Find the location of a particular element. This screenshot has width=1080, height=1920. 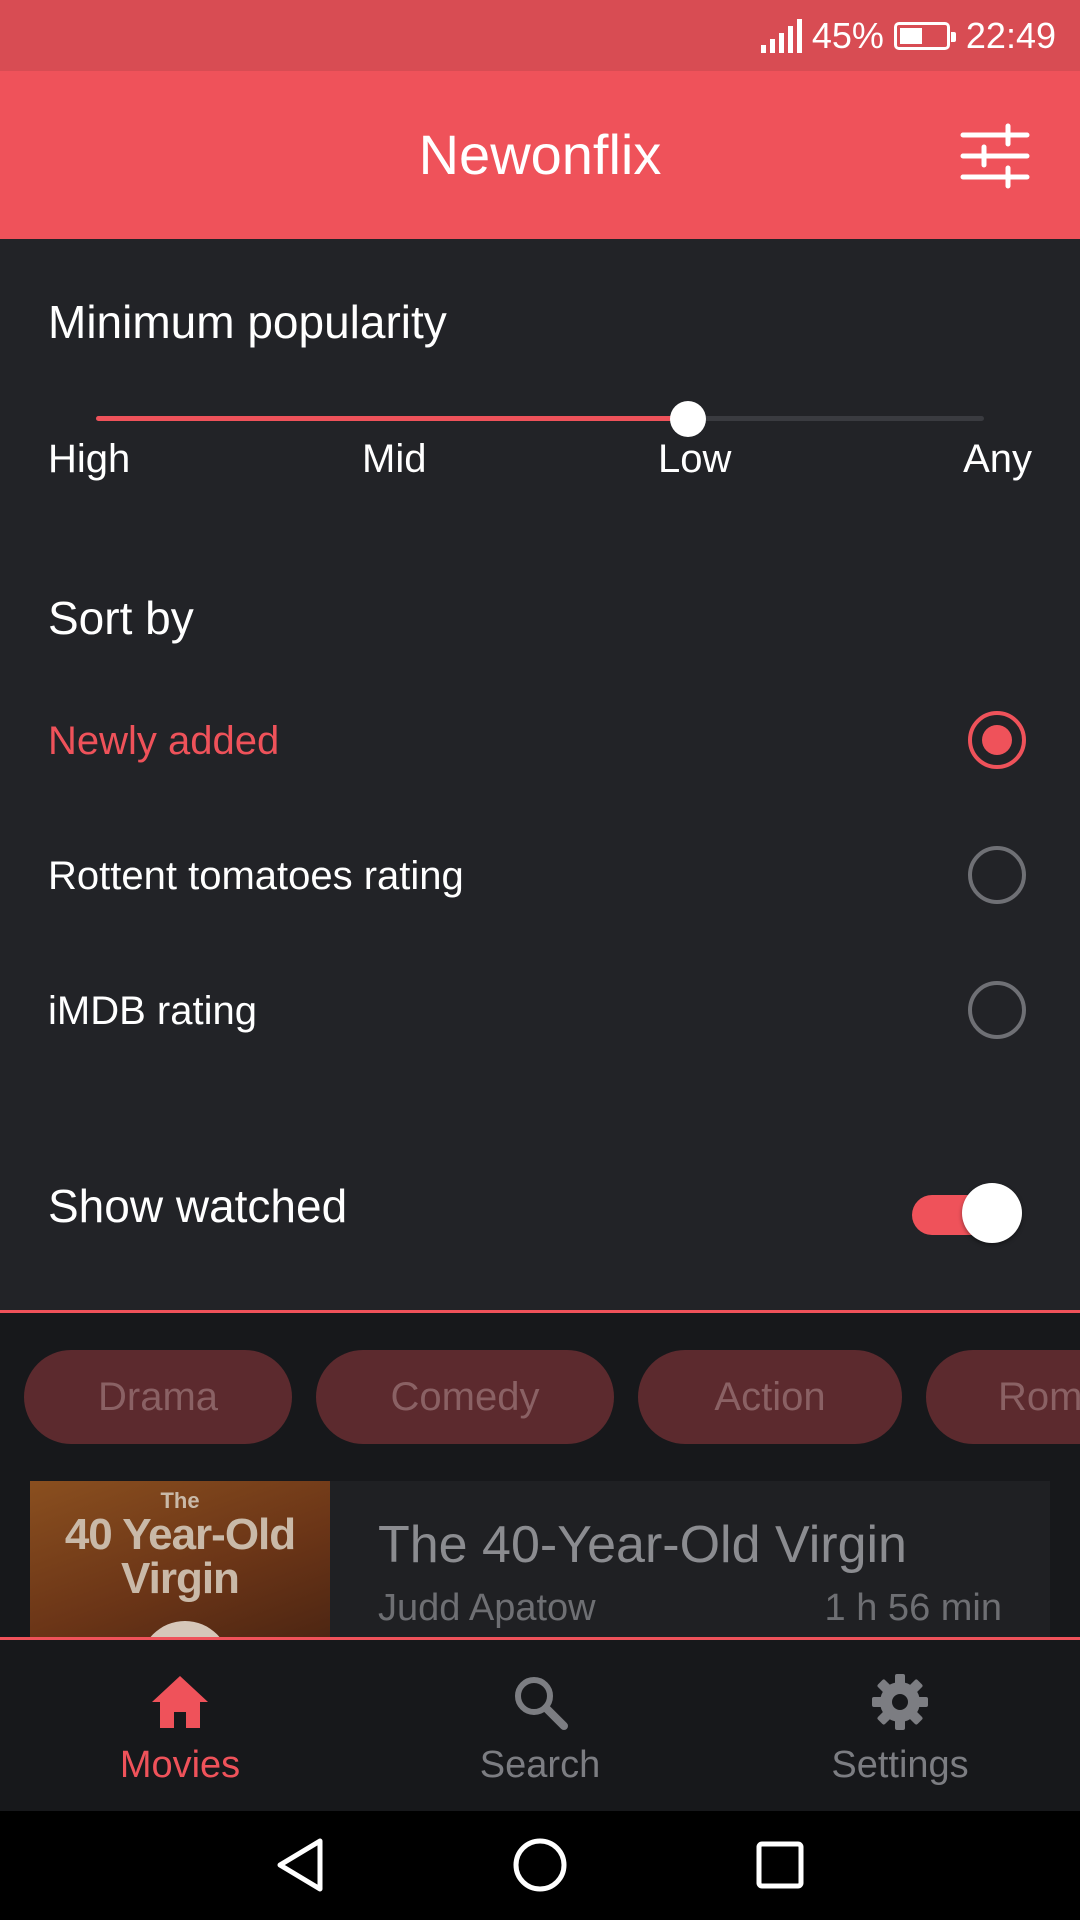

sliders-icon is located at coordinates (995, 156).